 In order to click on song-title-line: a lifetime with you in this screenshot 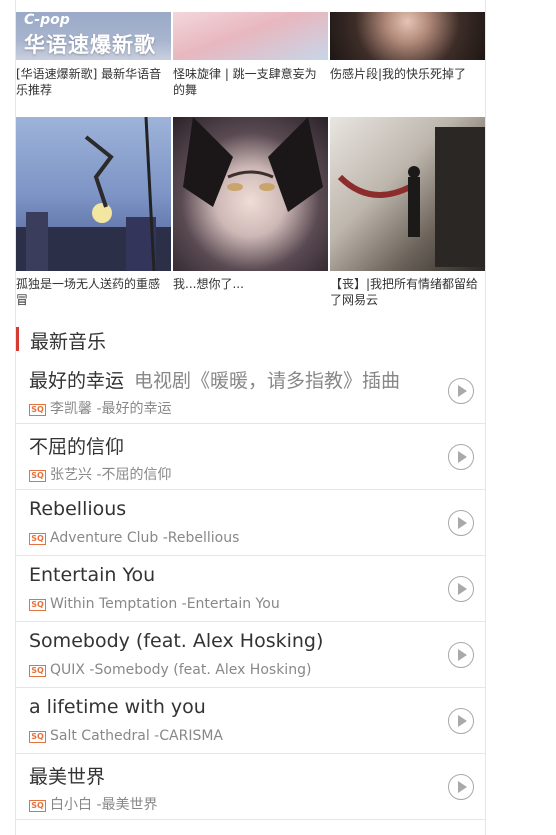, I will do `click(117, 707)`.